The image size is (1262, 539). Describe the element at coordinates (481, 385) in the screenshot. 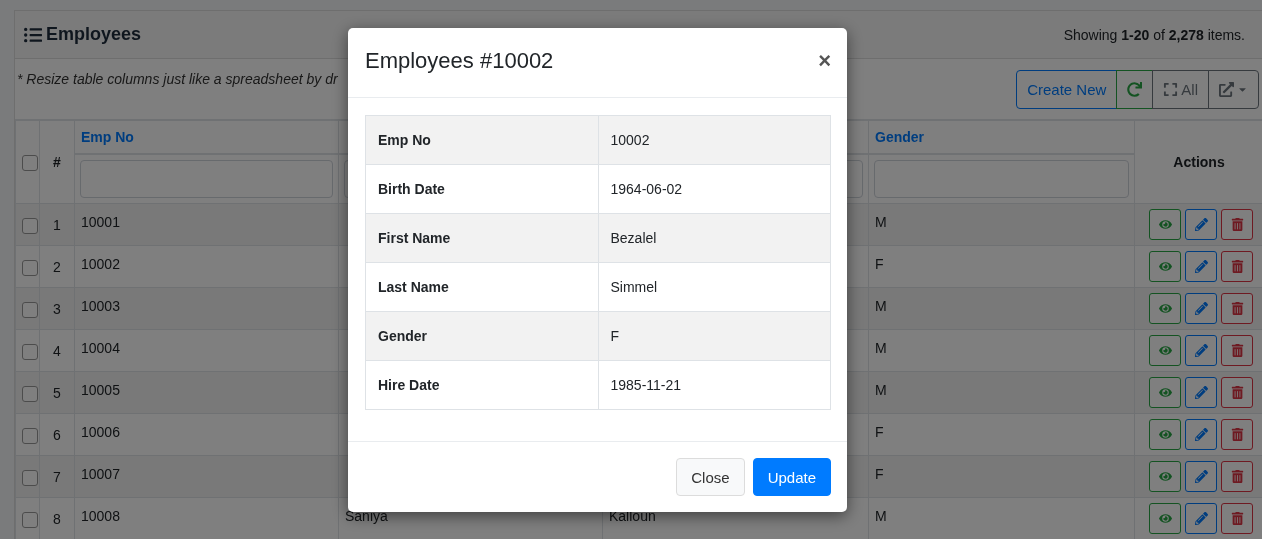

I see `field-label: Hire Date` at that location.